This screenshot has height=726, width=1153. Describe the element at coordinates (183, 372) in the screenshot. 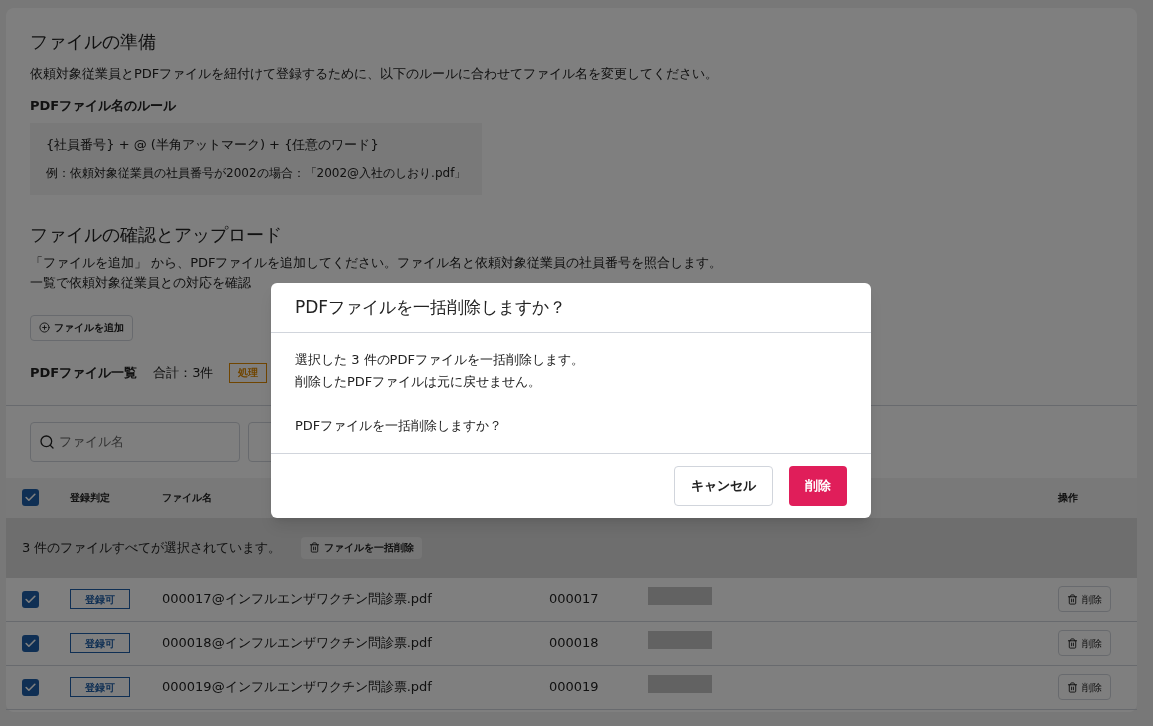

I see `total-count: 合計：3件` at that location.